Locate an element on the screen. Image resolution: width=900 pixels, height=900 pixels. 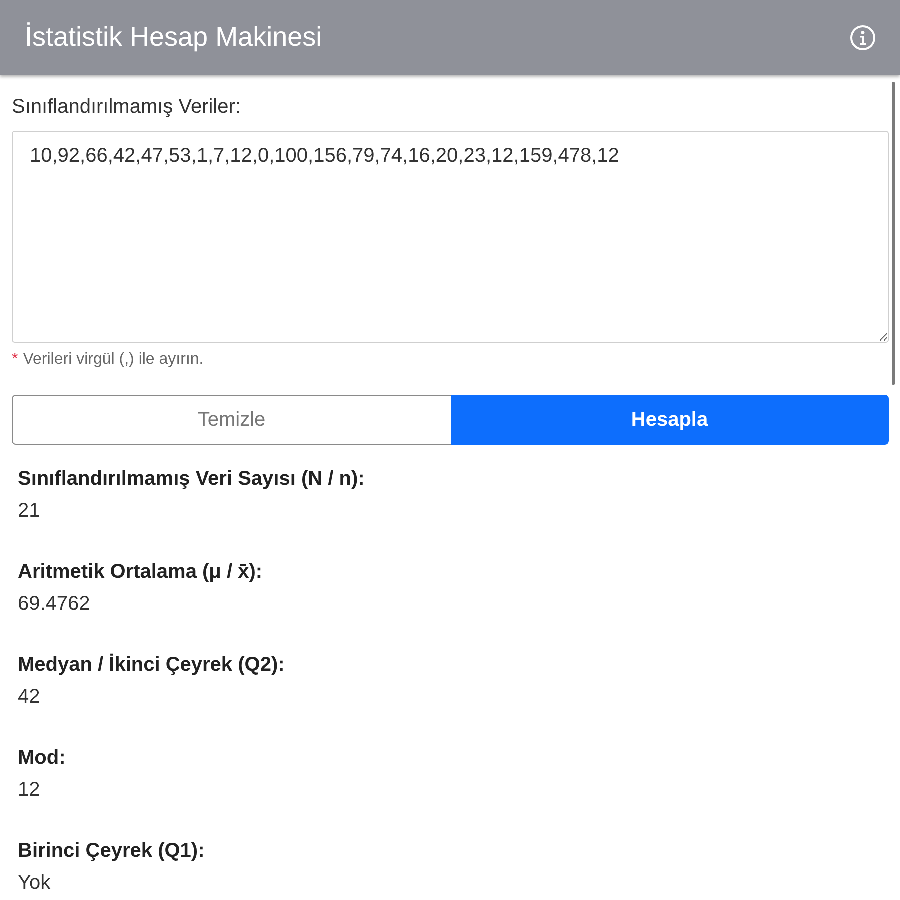
hint-text: Verileri virgül (,) ile ayırın. is located at coordinates (113, 360).